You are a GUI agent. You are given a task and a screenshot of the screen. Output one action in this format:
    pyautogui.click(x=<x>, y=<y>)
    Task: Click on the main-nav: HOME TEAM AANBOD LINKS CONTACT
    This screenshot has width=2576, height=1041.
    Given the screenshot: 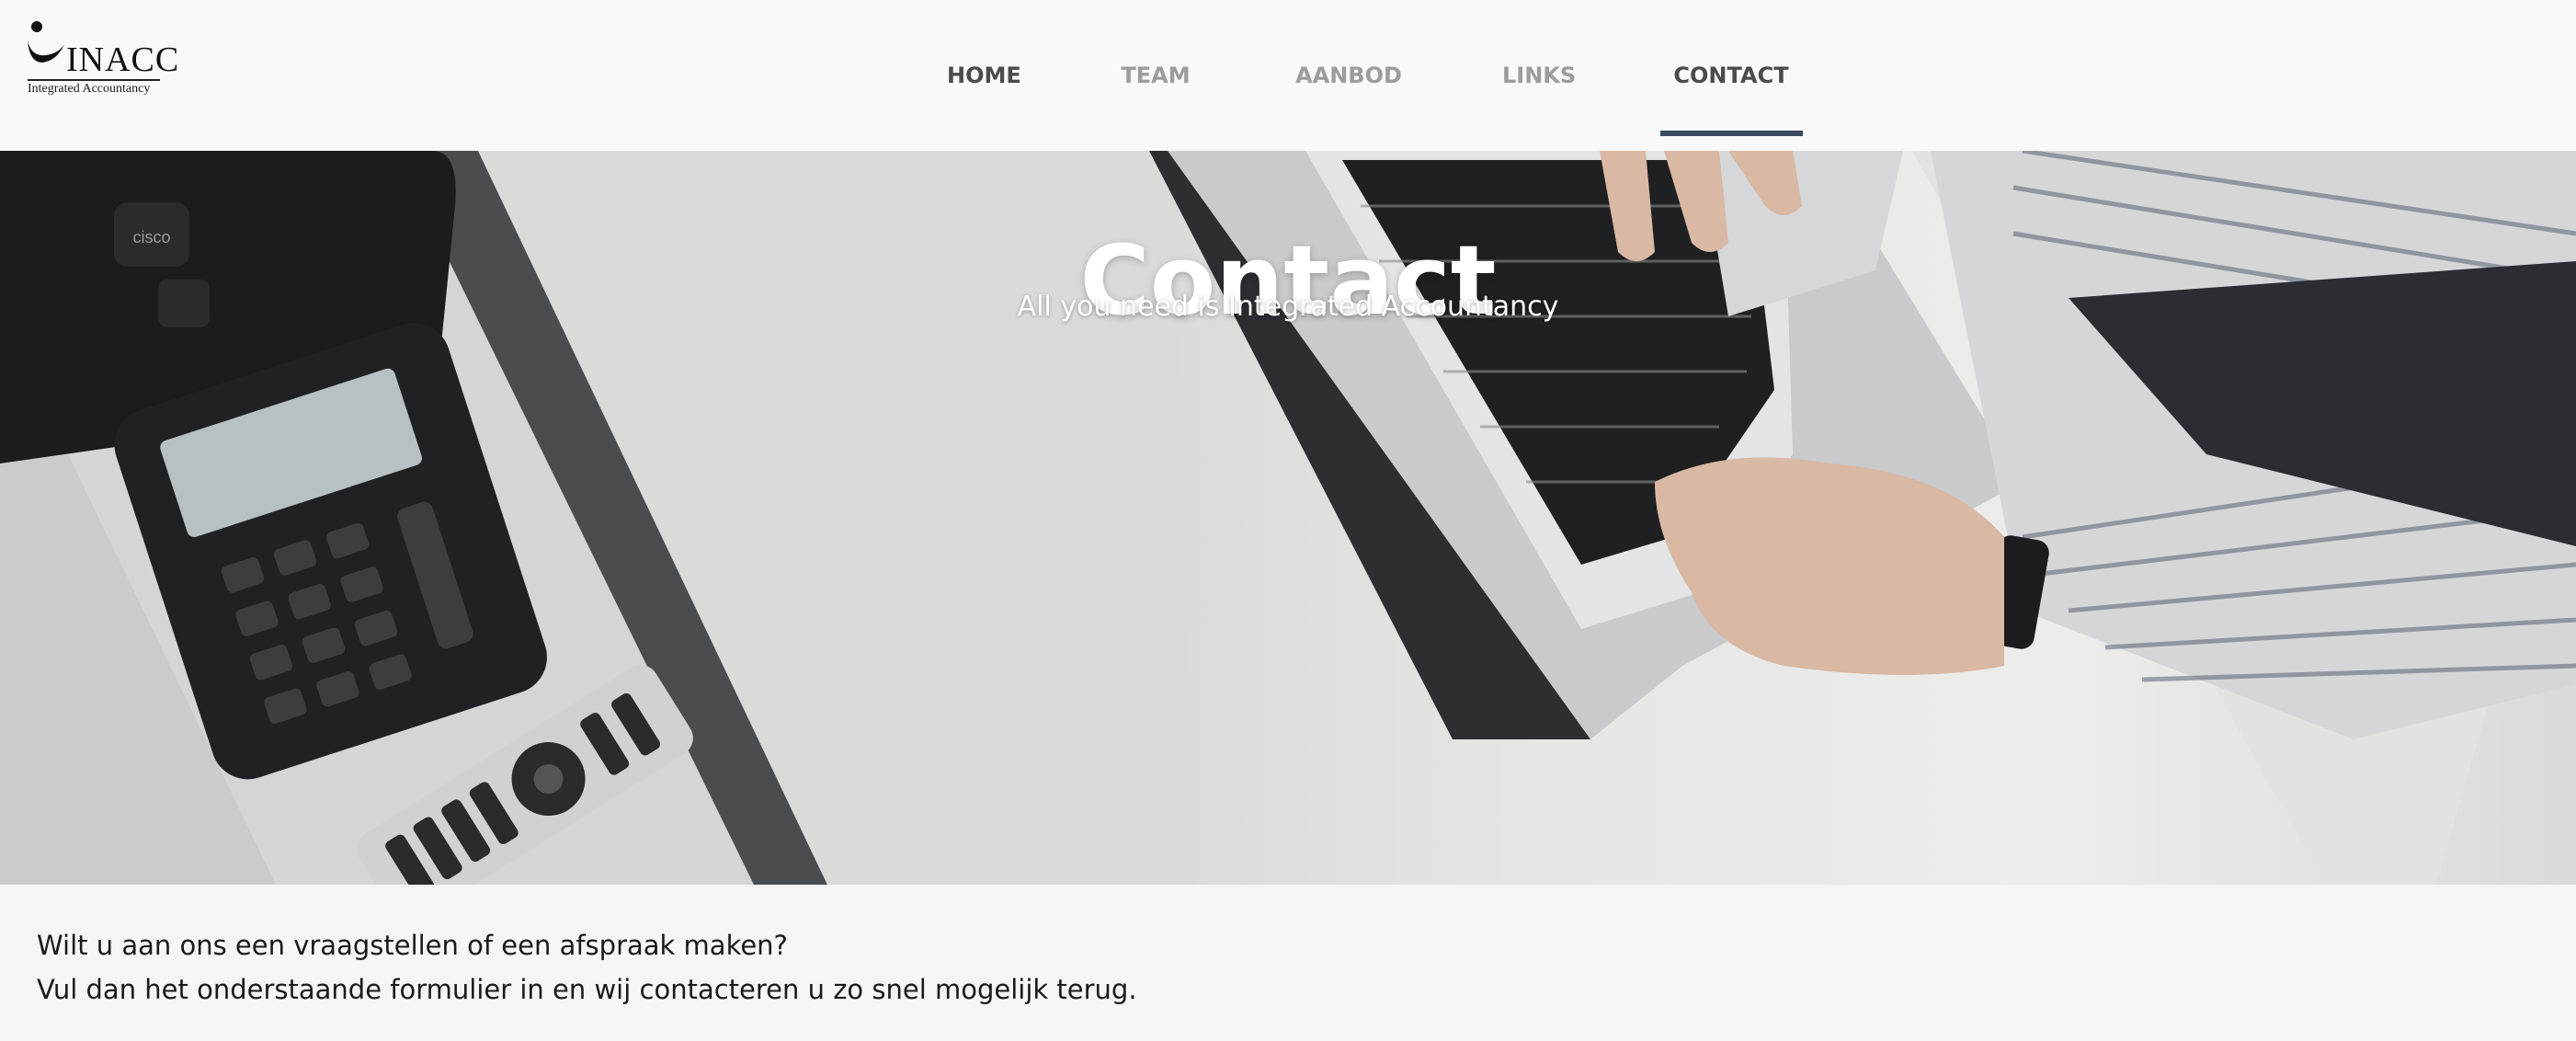 What is the action you would take?
    pyautogui.click(x=1288, y=75)
    